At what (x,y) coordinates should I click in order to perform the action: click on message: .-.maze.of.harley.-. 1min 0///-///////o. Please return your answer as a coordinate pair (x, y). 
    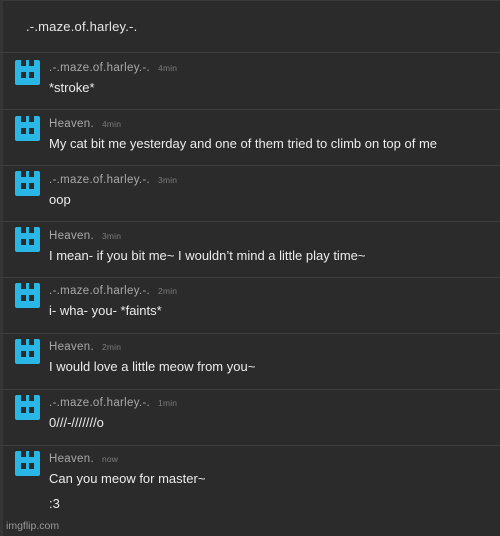
    Looking at the image, I should click on (250, 417).